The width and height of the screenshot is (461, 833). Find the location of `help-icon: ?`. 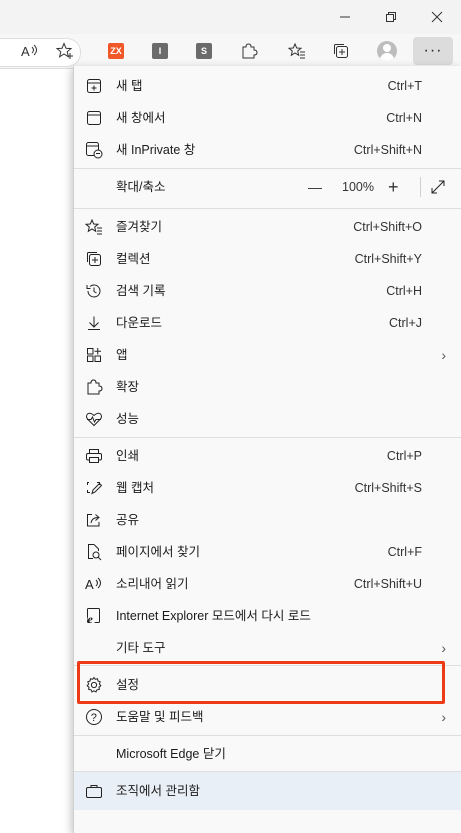

help-icon: ? is located at coordinates (94, 717).